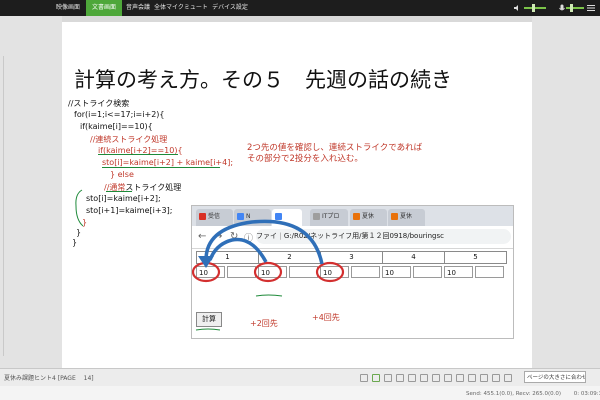 The image size is (600, 400). What do you see at coordinates (300, 377) in the screenshot?
I see `document-status-bar: 夏休み課題ヒント4 [PAGE 14] ページの大きさに合わせる` at bounding box center [300, 377].